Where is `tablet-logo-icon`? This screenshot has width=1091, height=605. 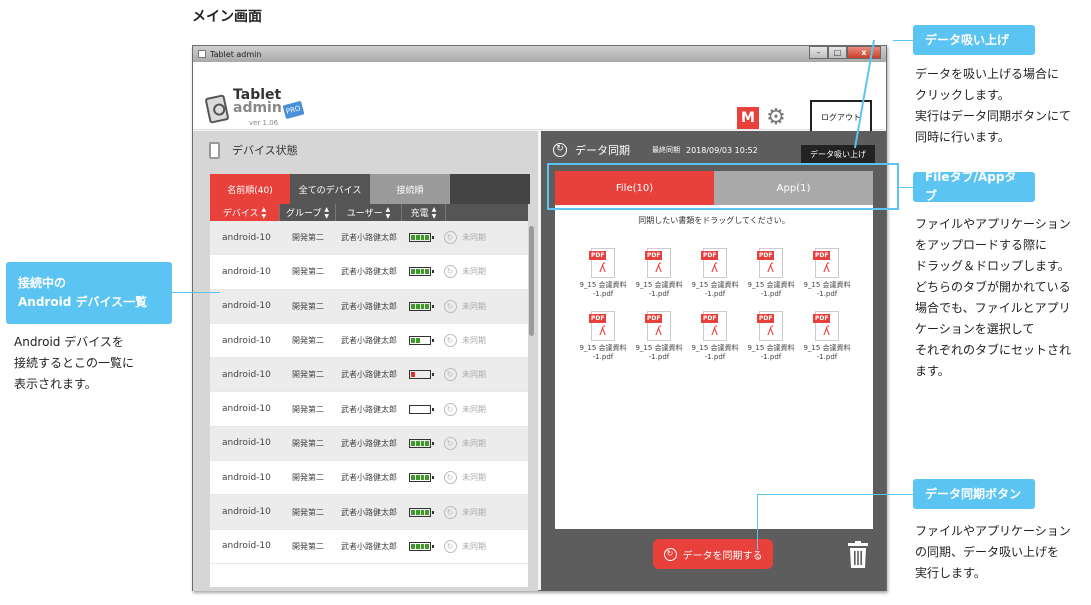
tablet-logo-icon is located at coordinates (217, 109).